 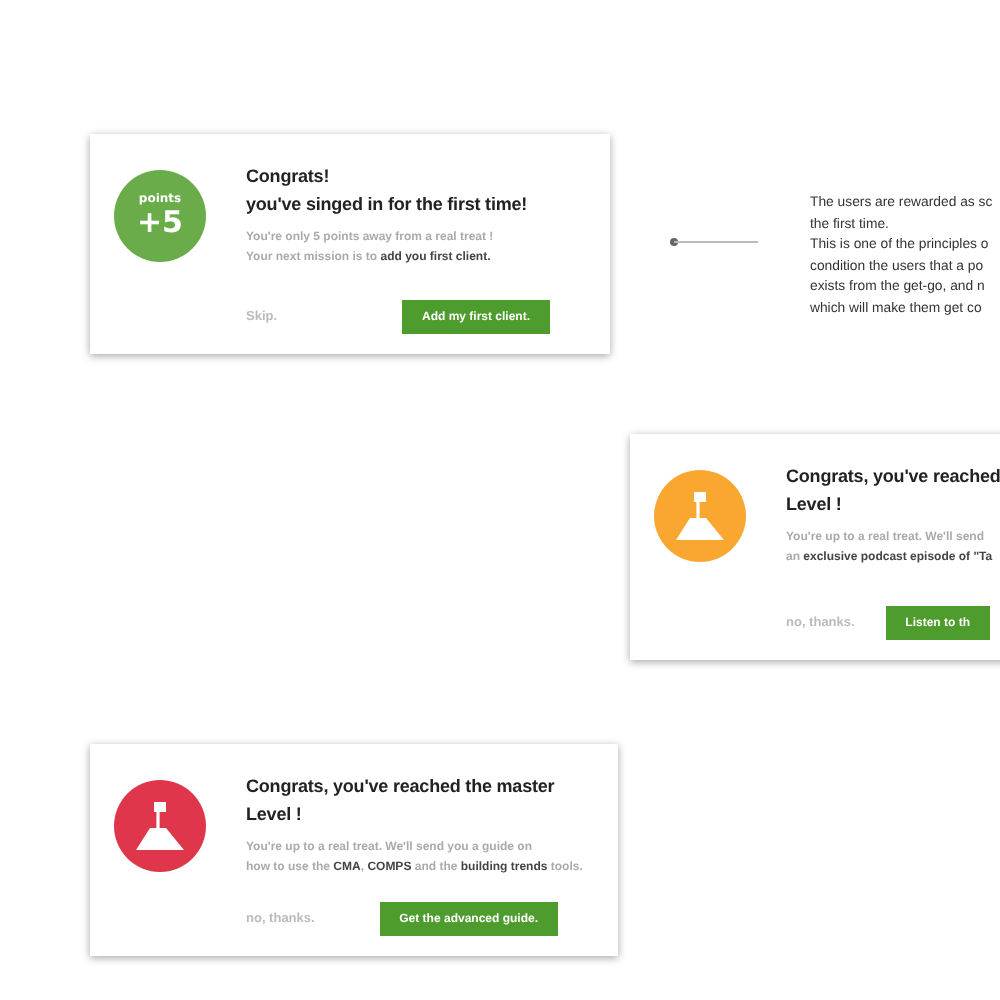 I want to click on card-title: Congrats, you've reached the master, so click(x=401, y=787).